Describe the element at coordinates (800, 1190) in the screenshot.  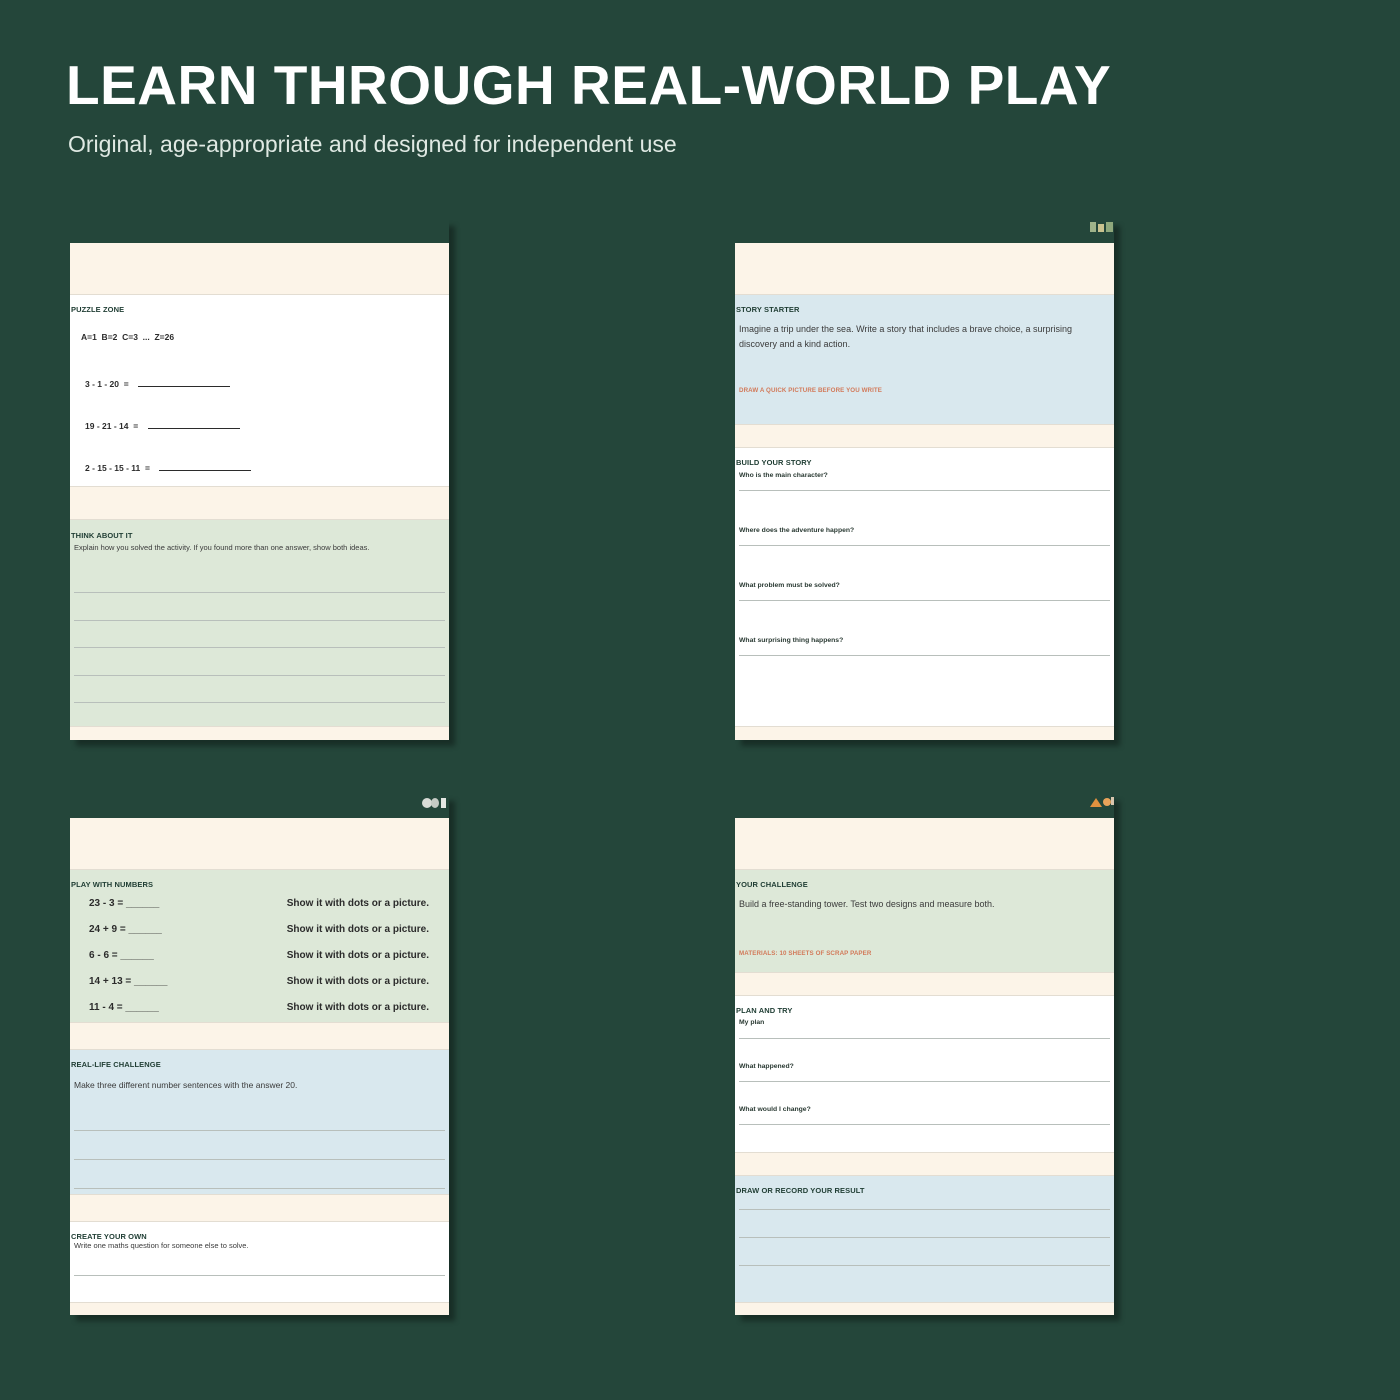
I see `section-heading: DRAW OR RECORD YOUR RESULT` at that location.